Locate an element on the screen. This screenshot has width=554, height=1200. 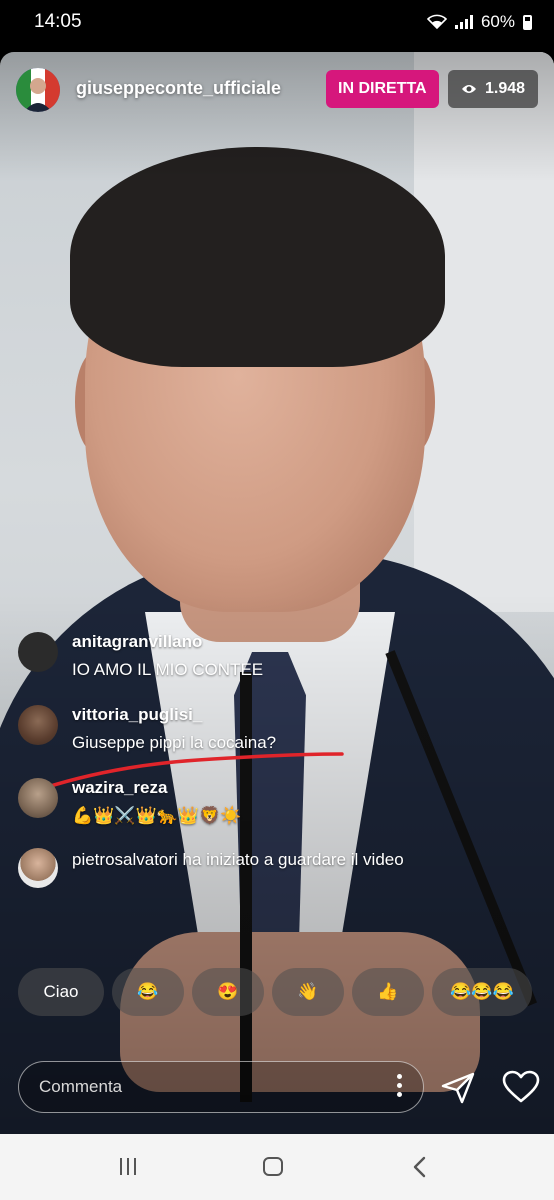
status-bar: 14:05 60% is located at coordinates (277, 22).